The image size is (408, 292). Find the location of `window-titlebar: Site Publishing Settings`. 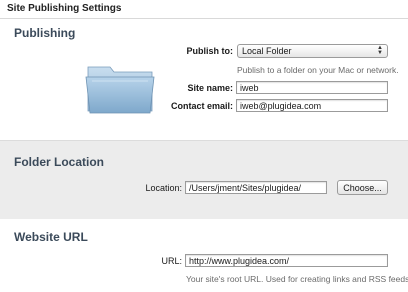

window-titlebar: Site Publishing Settings is located at coordinates (204, 9).